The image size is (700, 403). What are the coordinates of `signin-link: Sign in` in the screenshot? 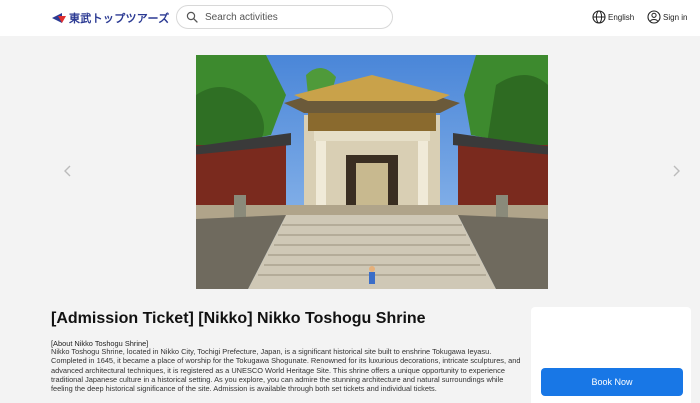 It's located at (667, 17).